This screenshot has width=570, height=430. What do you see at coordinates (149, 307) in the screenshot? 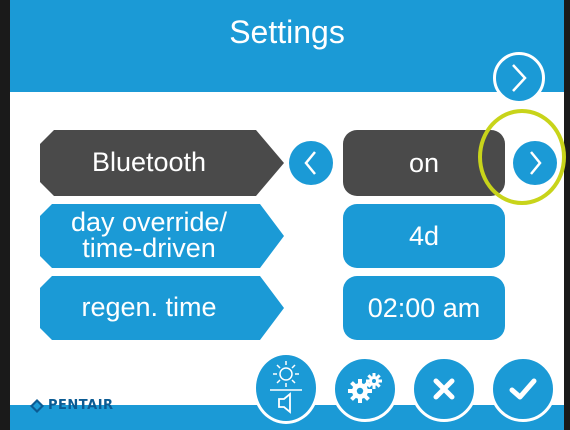
I see `setting-label-text: regen. time` at bounding box center [149, 307].